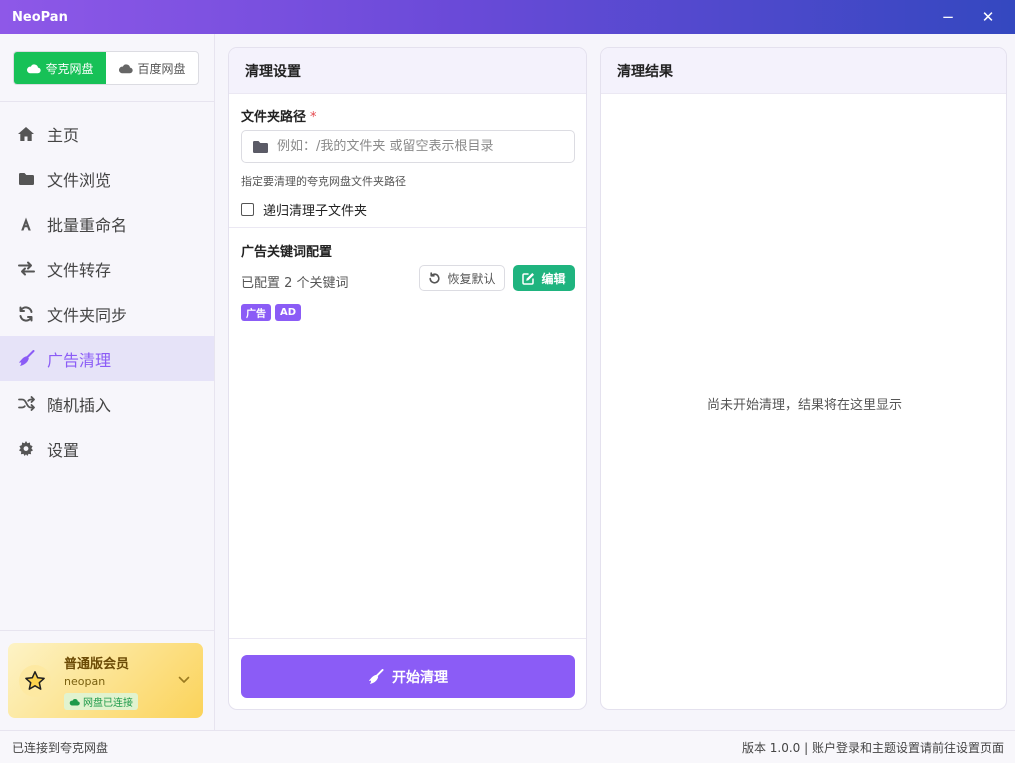  I want to click on provider-quark-label: 夸克网盘, so click(69, 68).